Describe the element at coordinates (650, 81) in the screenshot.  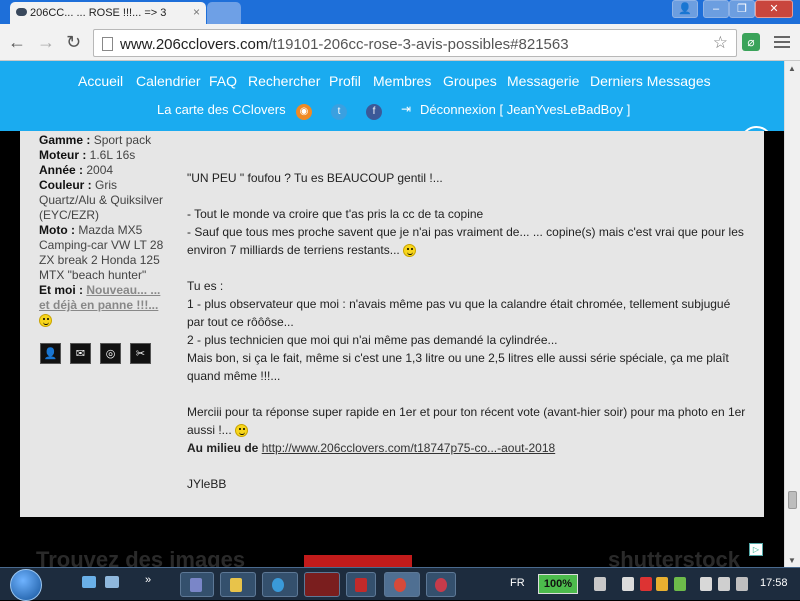
I see `nav-derniers-messages: Derniers Messages` at that location.